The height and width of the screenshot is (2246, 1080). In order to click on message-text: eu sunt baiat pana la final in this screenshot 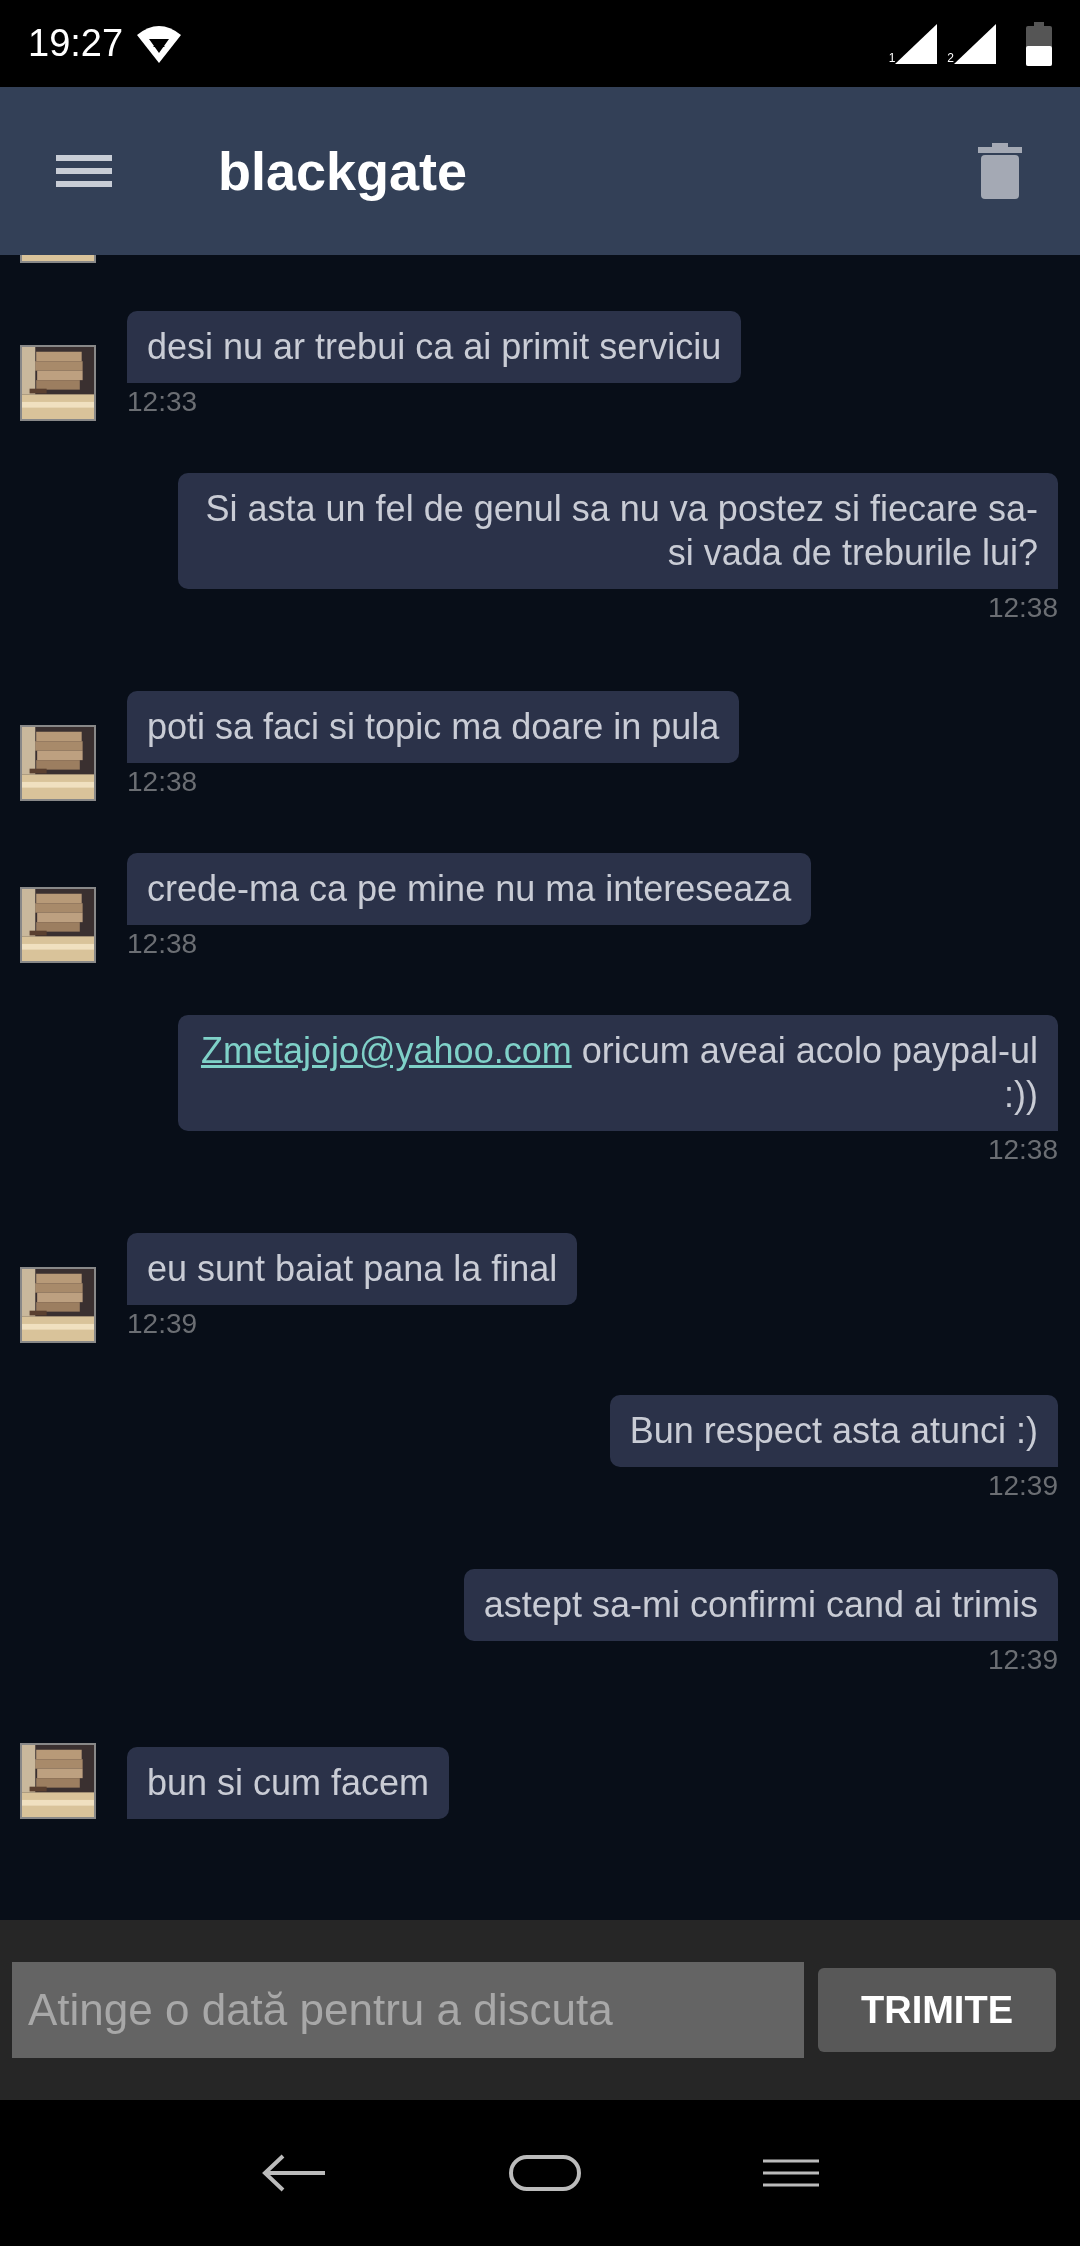, I will do `click(352, 1268)`.